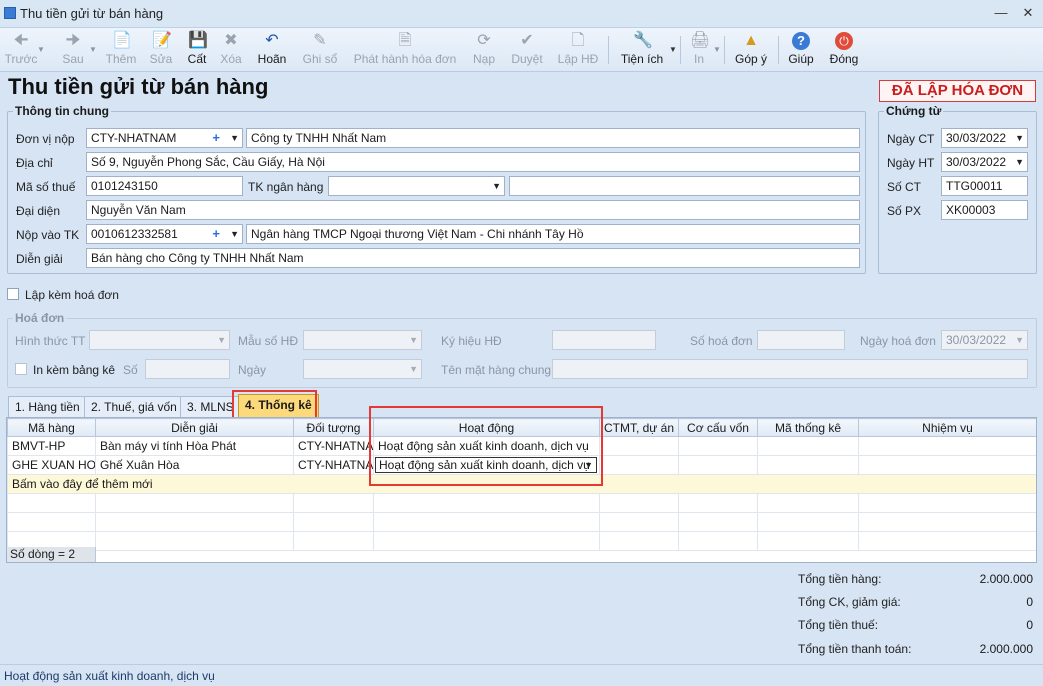 This screenshot has width=1043, height=686. What do you see at coordinates (51, 427) in the screenshot?
I see `column-header: Mã hàng` at bounding box center [51, 427].